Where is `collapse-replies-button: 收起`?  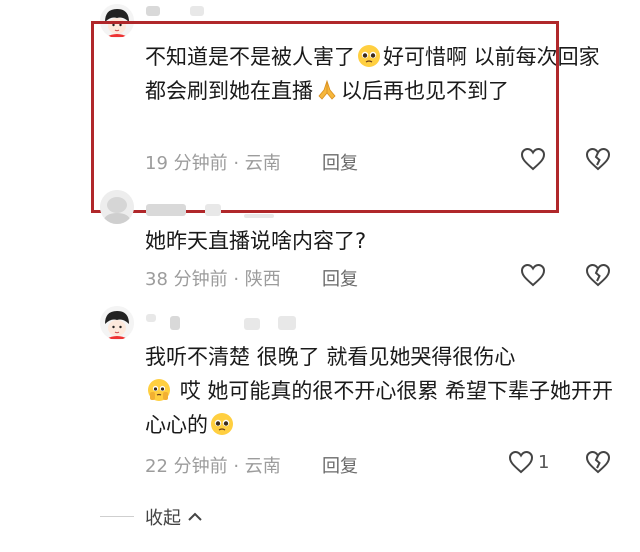 collapse-replies-button: 收起 is located at coordinates (174, 517).